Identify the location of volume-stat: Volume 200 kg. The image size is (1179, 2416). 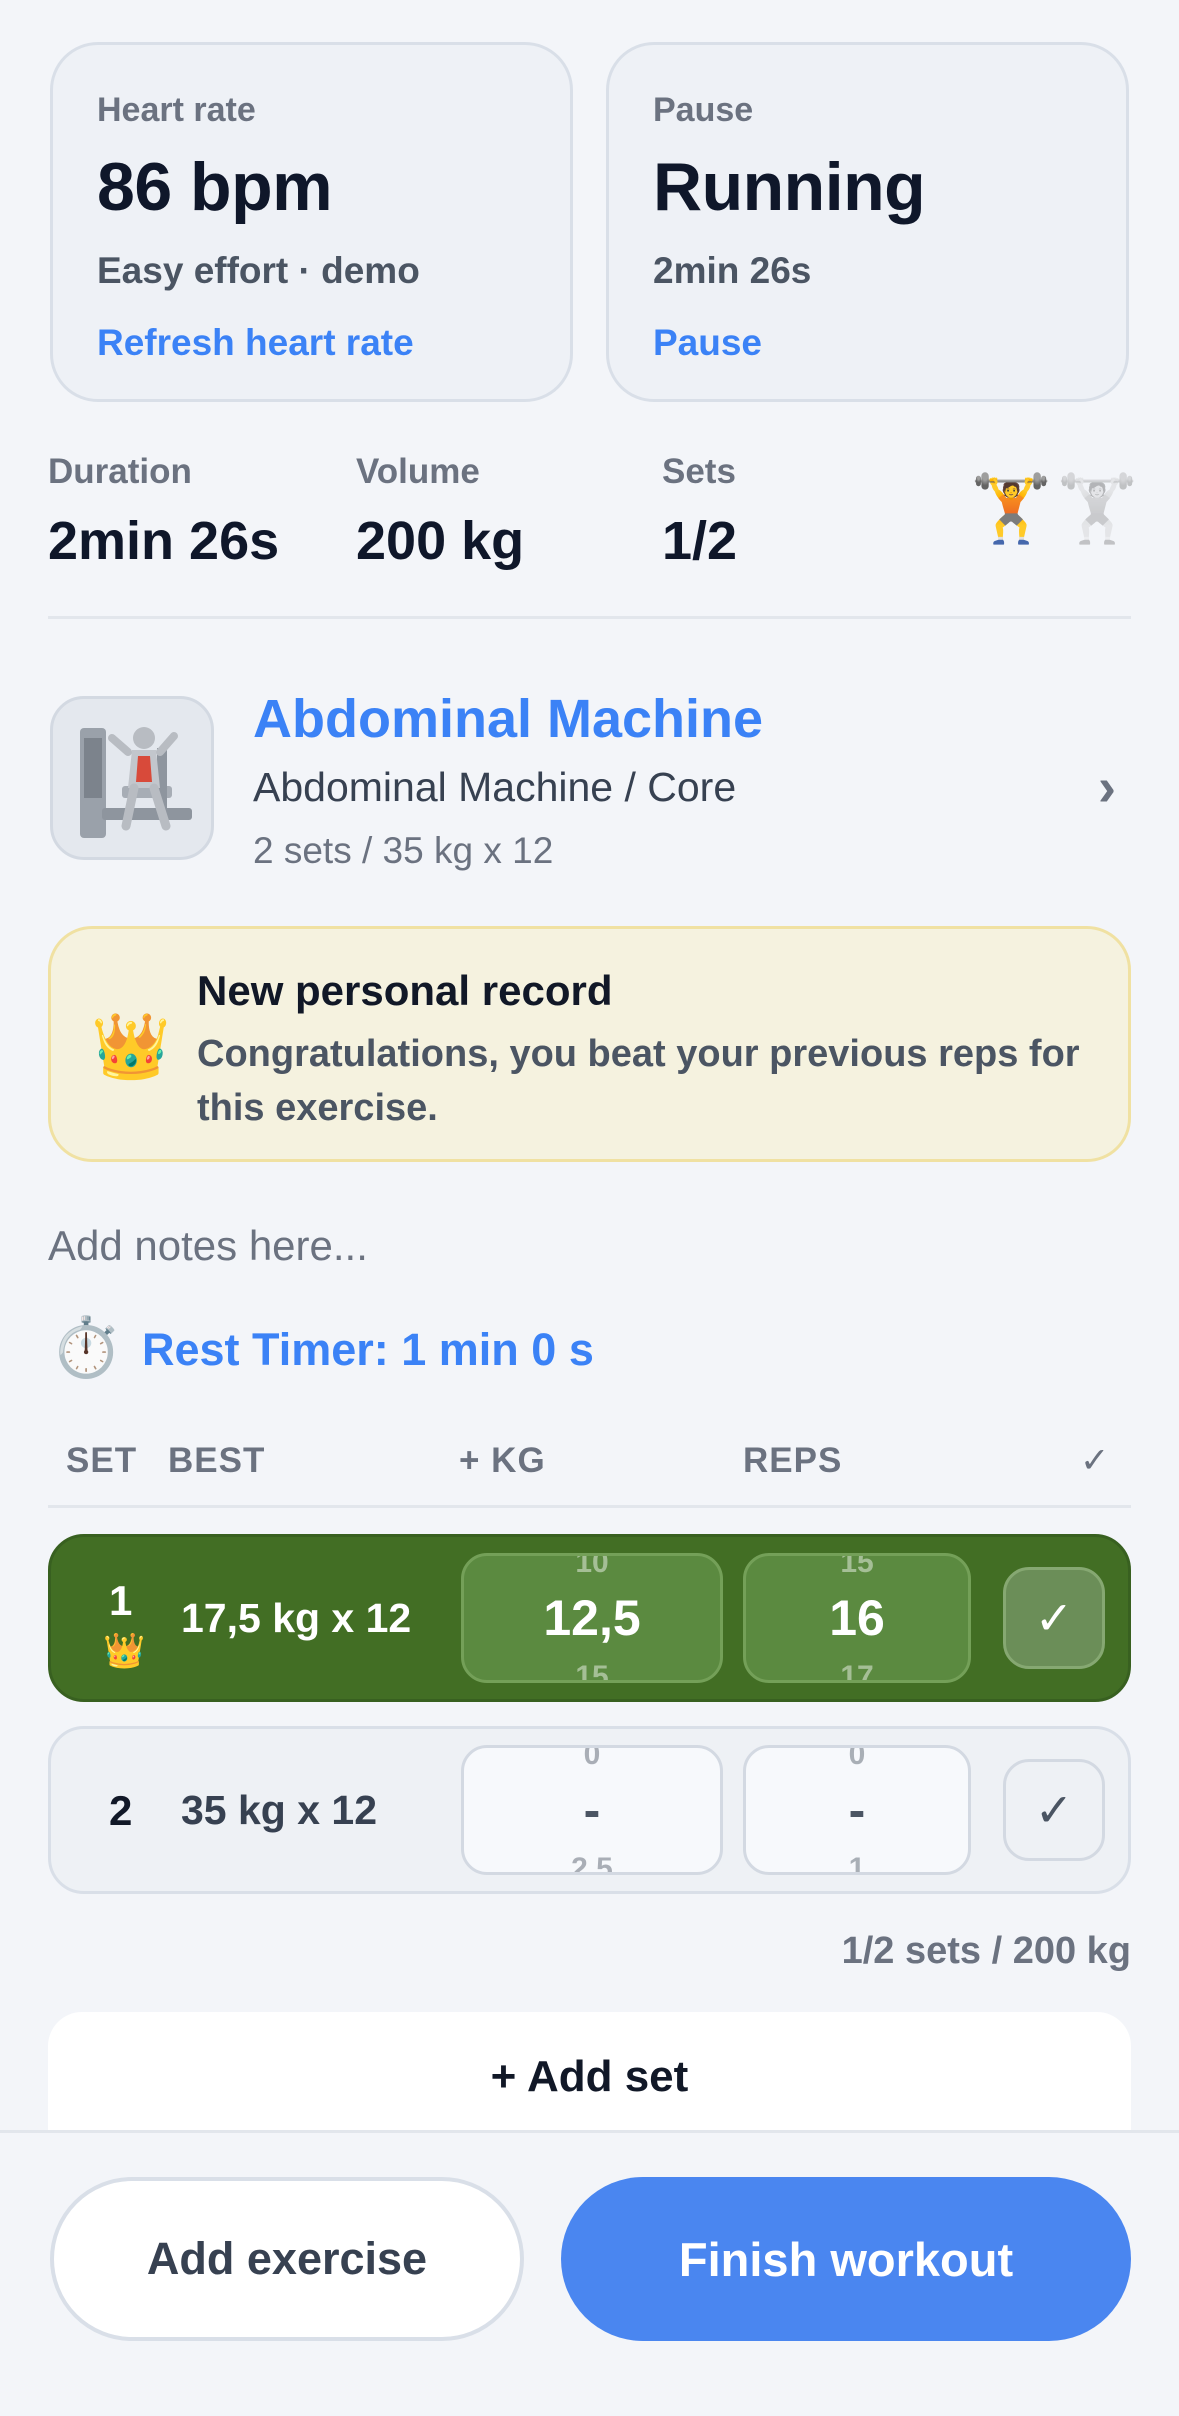
(440, 512).